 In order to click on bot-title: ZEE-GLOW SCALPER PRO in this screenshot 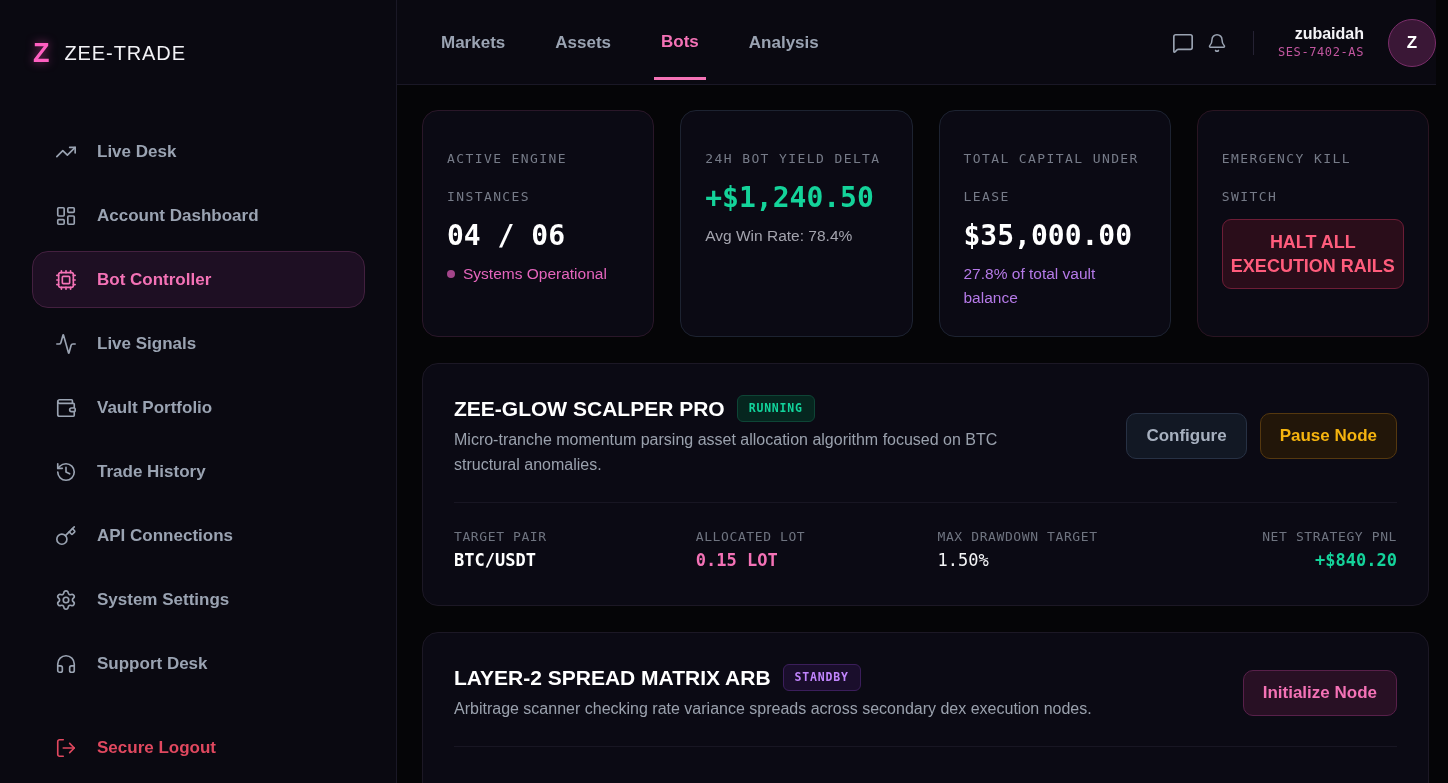, I will do `click(589, 408)`.